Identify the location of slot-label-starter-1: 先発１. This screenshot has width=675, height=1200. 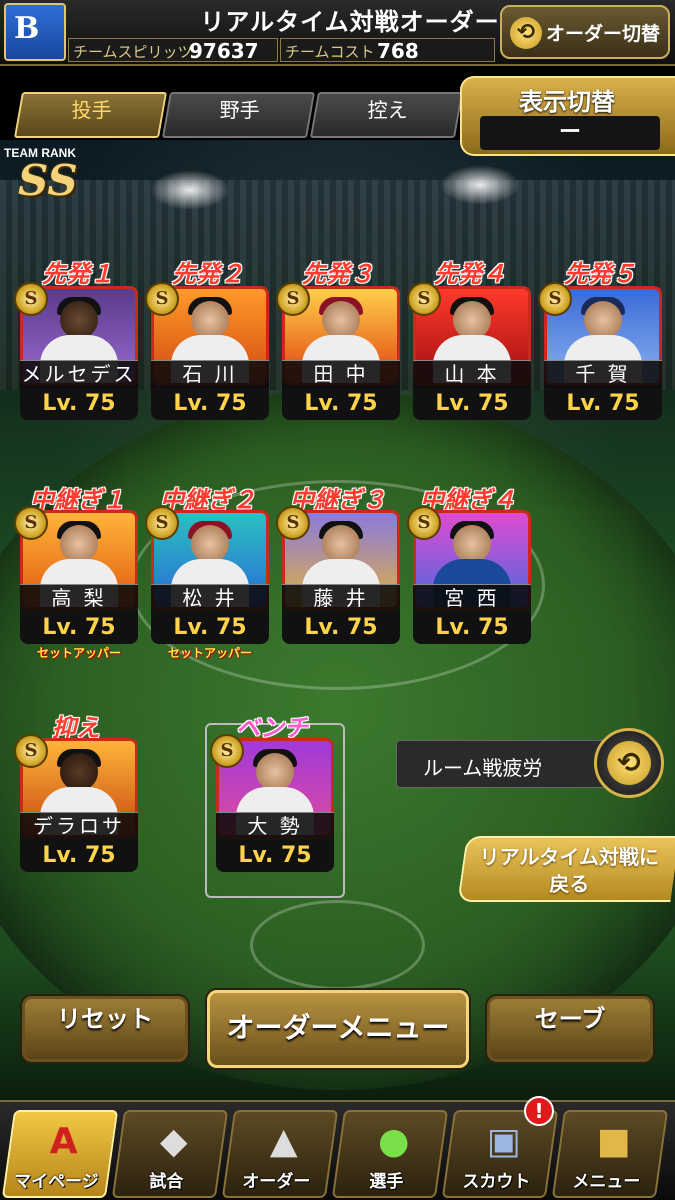
(78, 274).